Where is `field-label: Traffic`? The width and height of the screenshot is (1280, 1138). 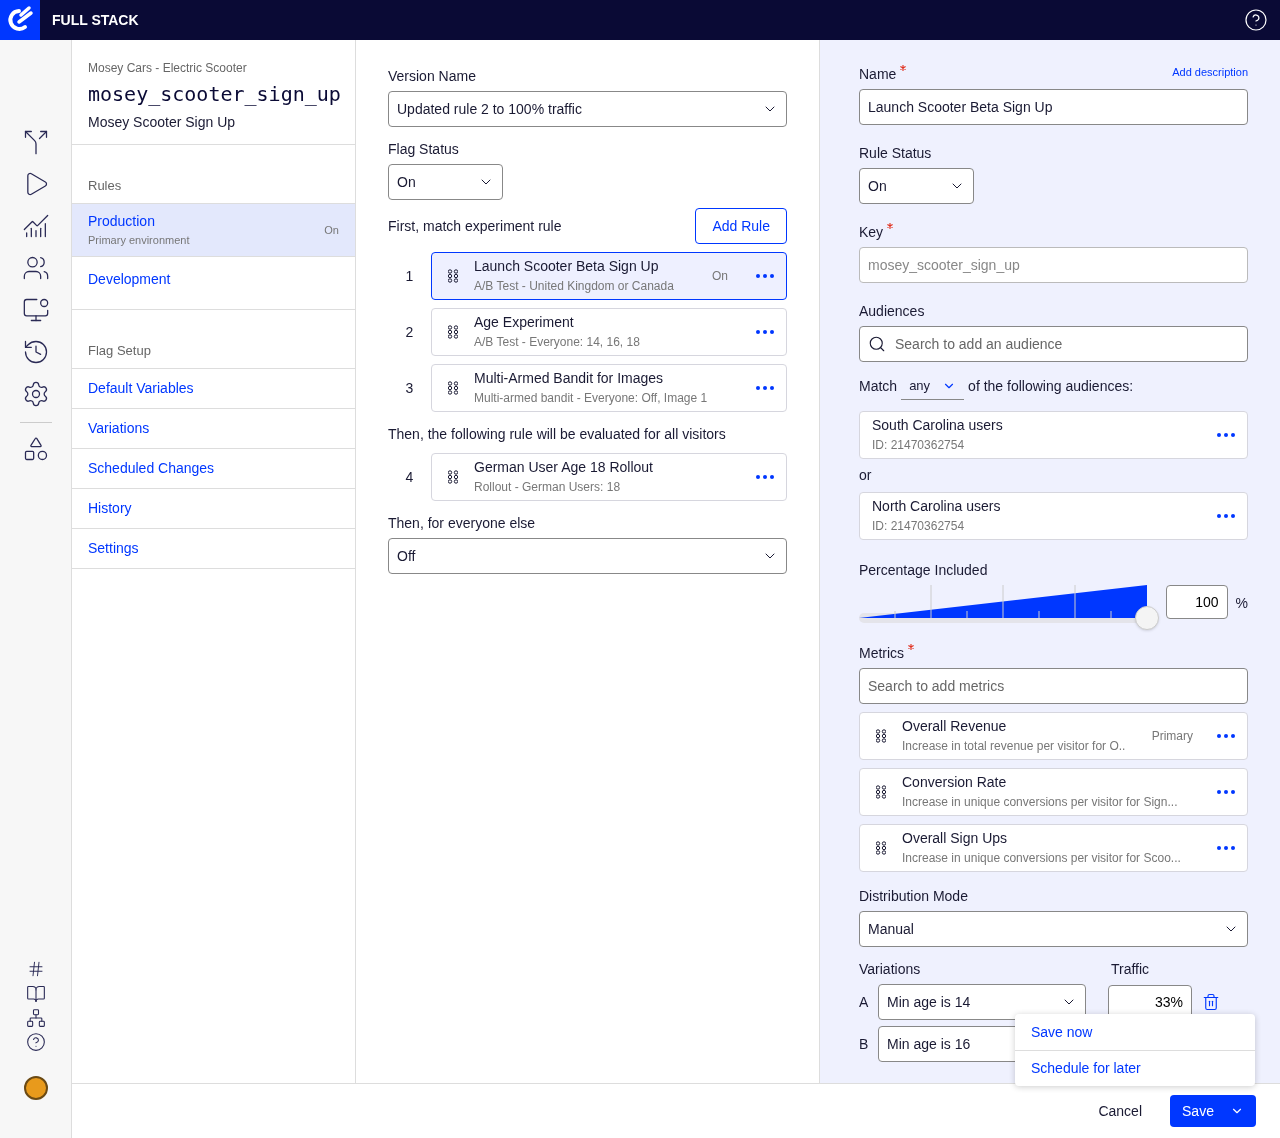 field-label: Traffic is located at coordinates (1130, 969).